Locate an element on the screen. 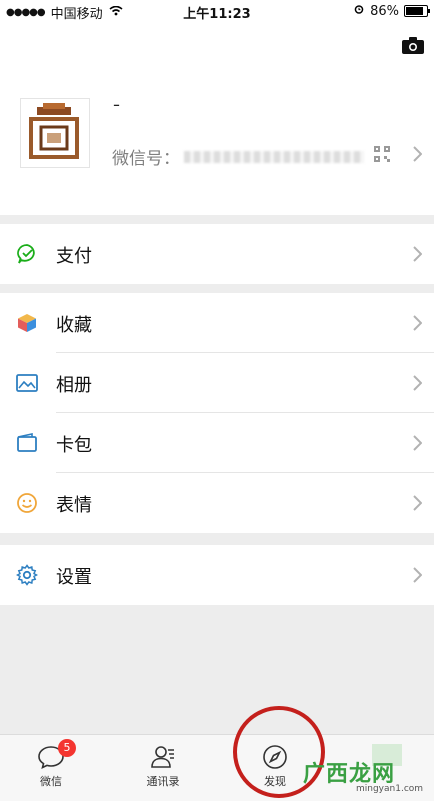 This screenshot has height=801, width=434. menu-label-pay: 支付 is located at coordinates (74, 256).